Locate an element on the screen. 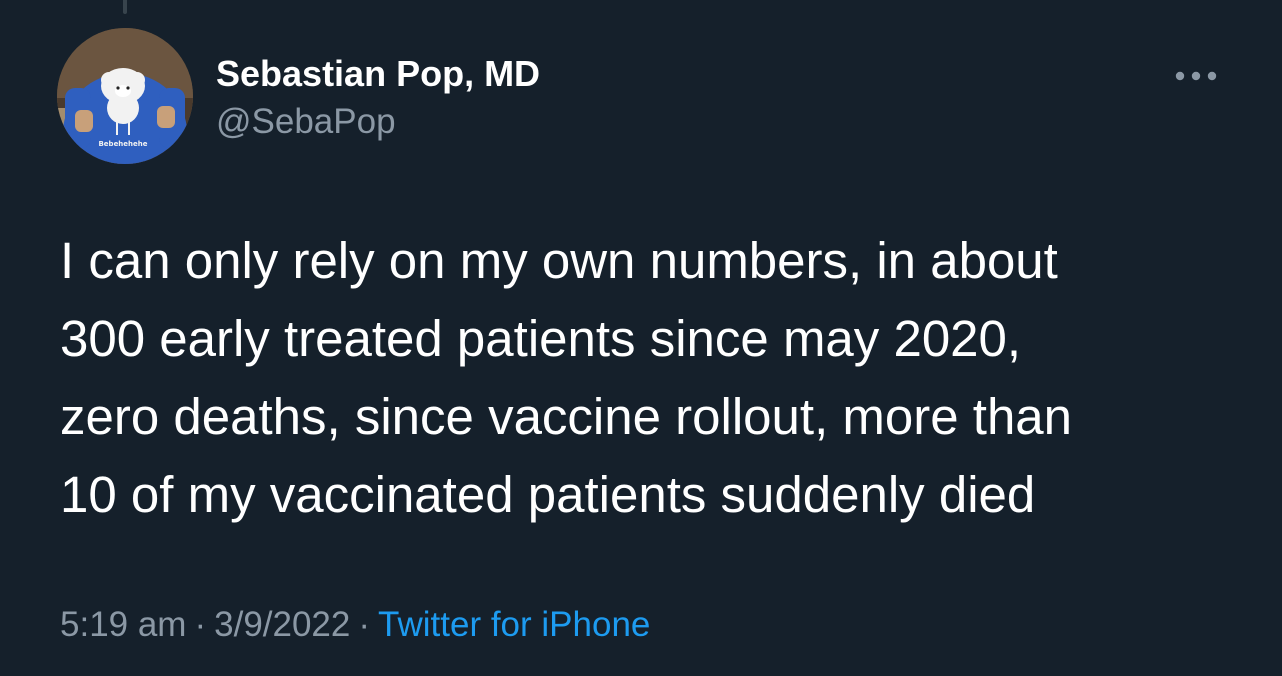 This screenshot has height=676, width=1282. more-horizontal-icon is located at coordinates (1196, 76).